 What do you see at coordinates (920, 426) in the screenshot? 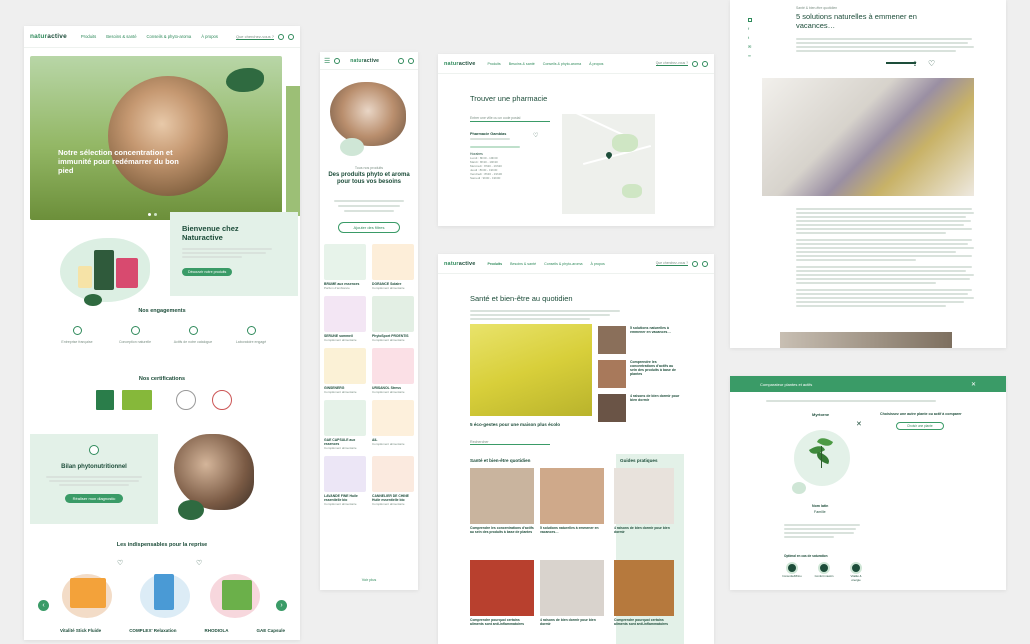
I see `choose-plant-button: Choisir une plante` at bounding box center [920, 426].